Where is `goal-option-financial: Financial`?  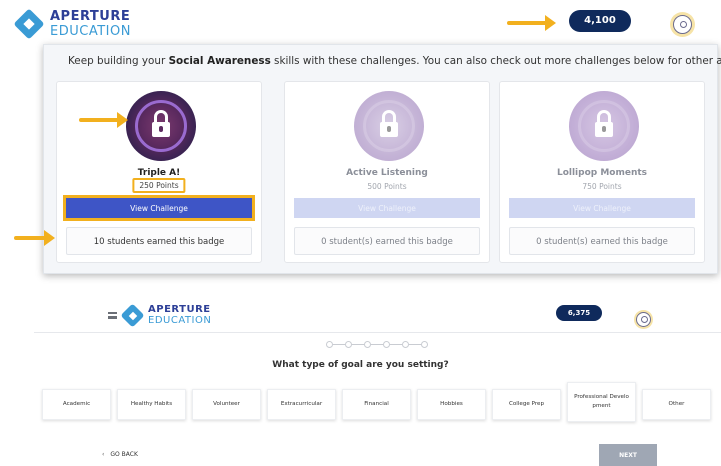 goal-option-financial: Financial is located at coordinates (376, 404).